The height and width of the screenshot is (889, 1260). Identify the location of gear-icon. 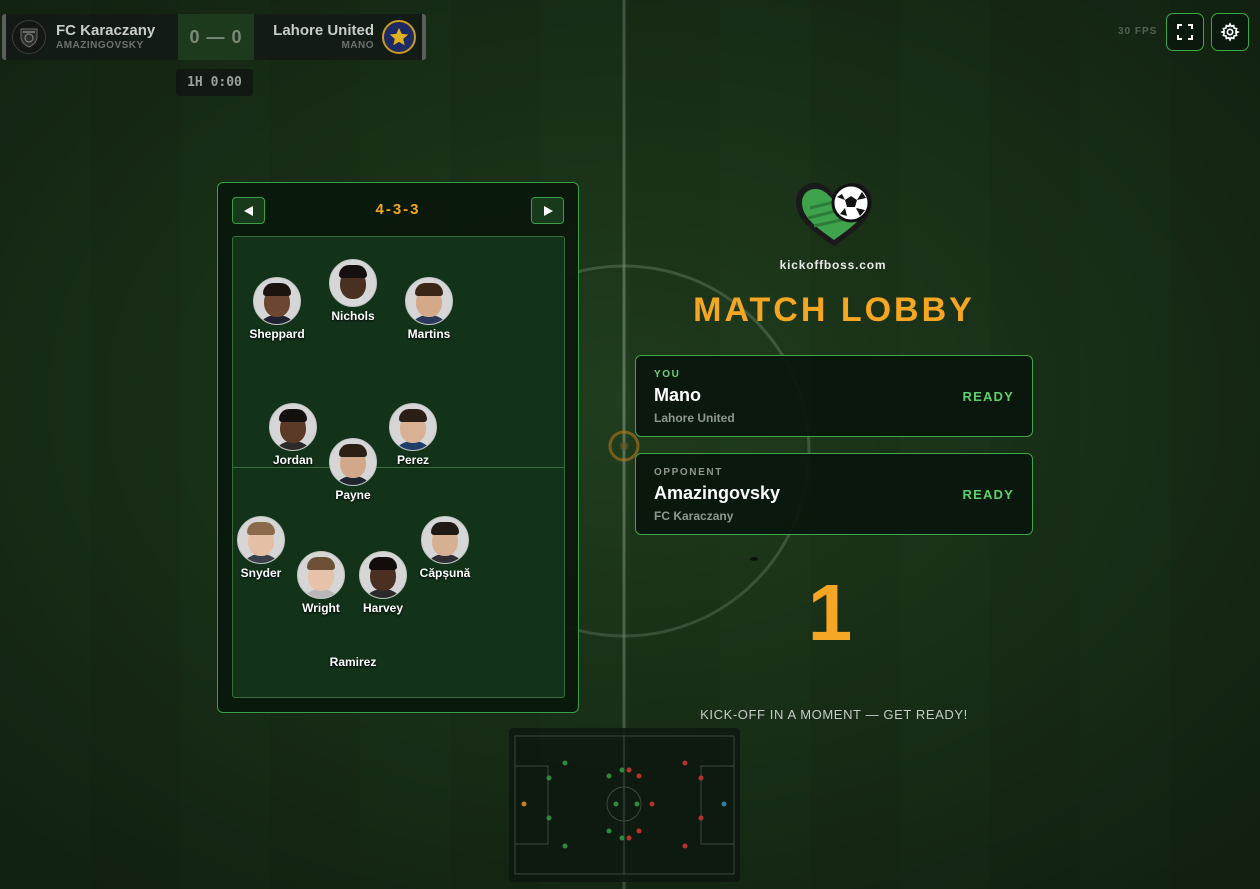
(1230, 32).